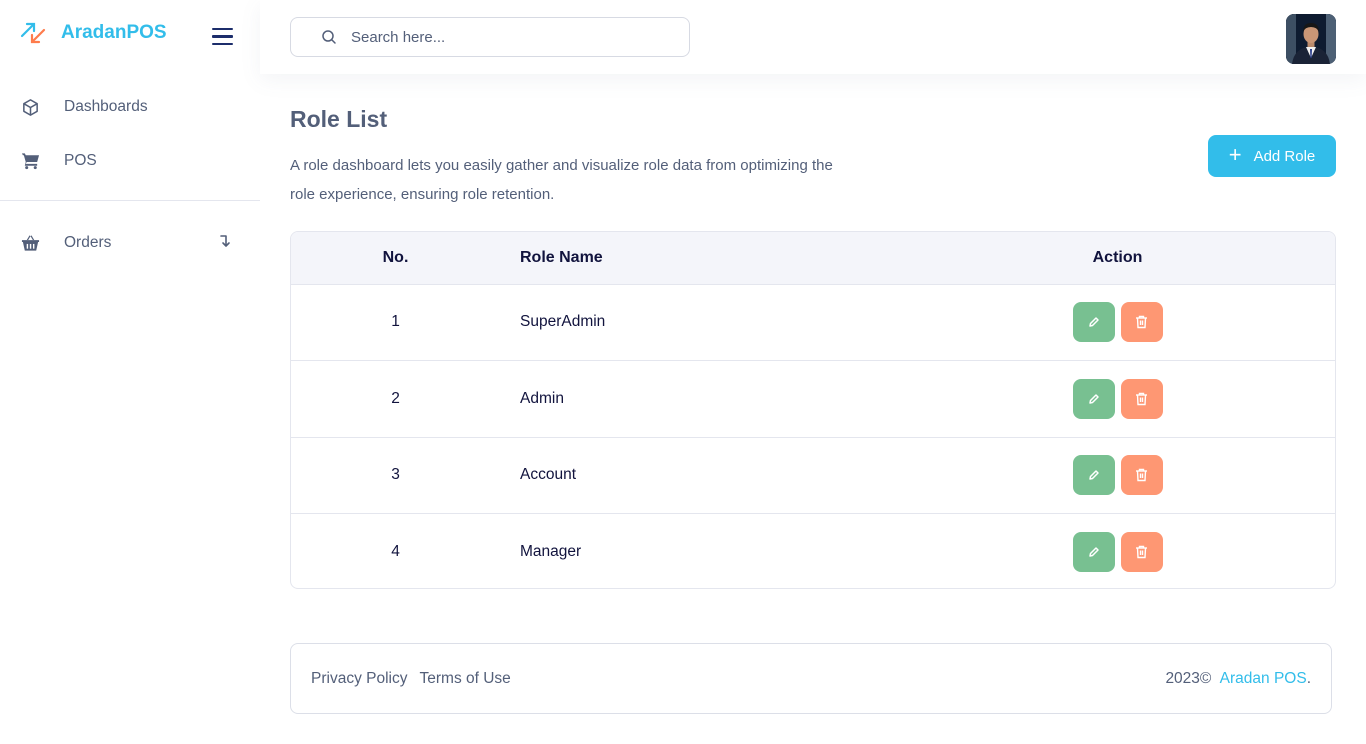  I want to click on add-role-button: + Add Role, so click(1272, 156).